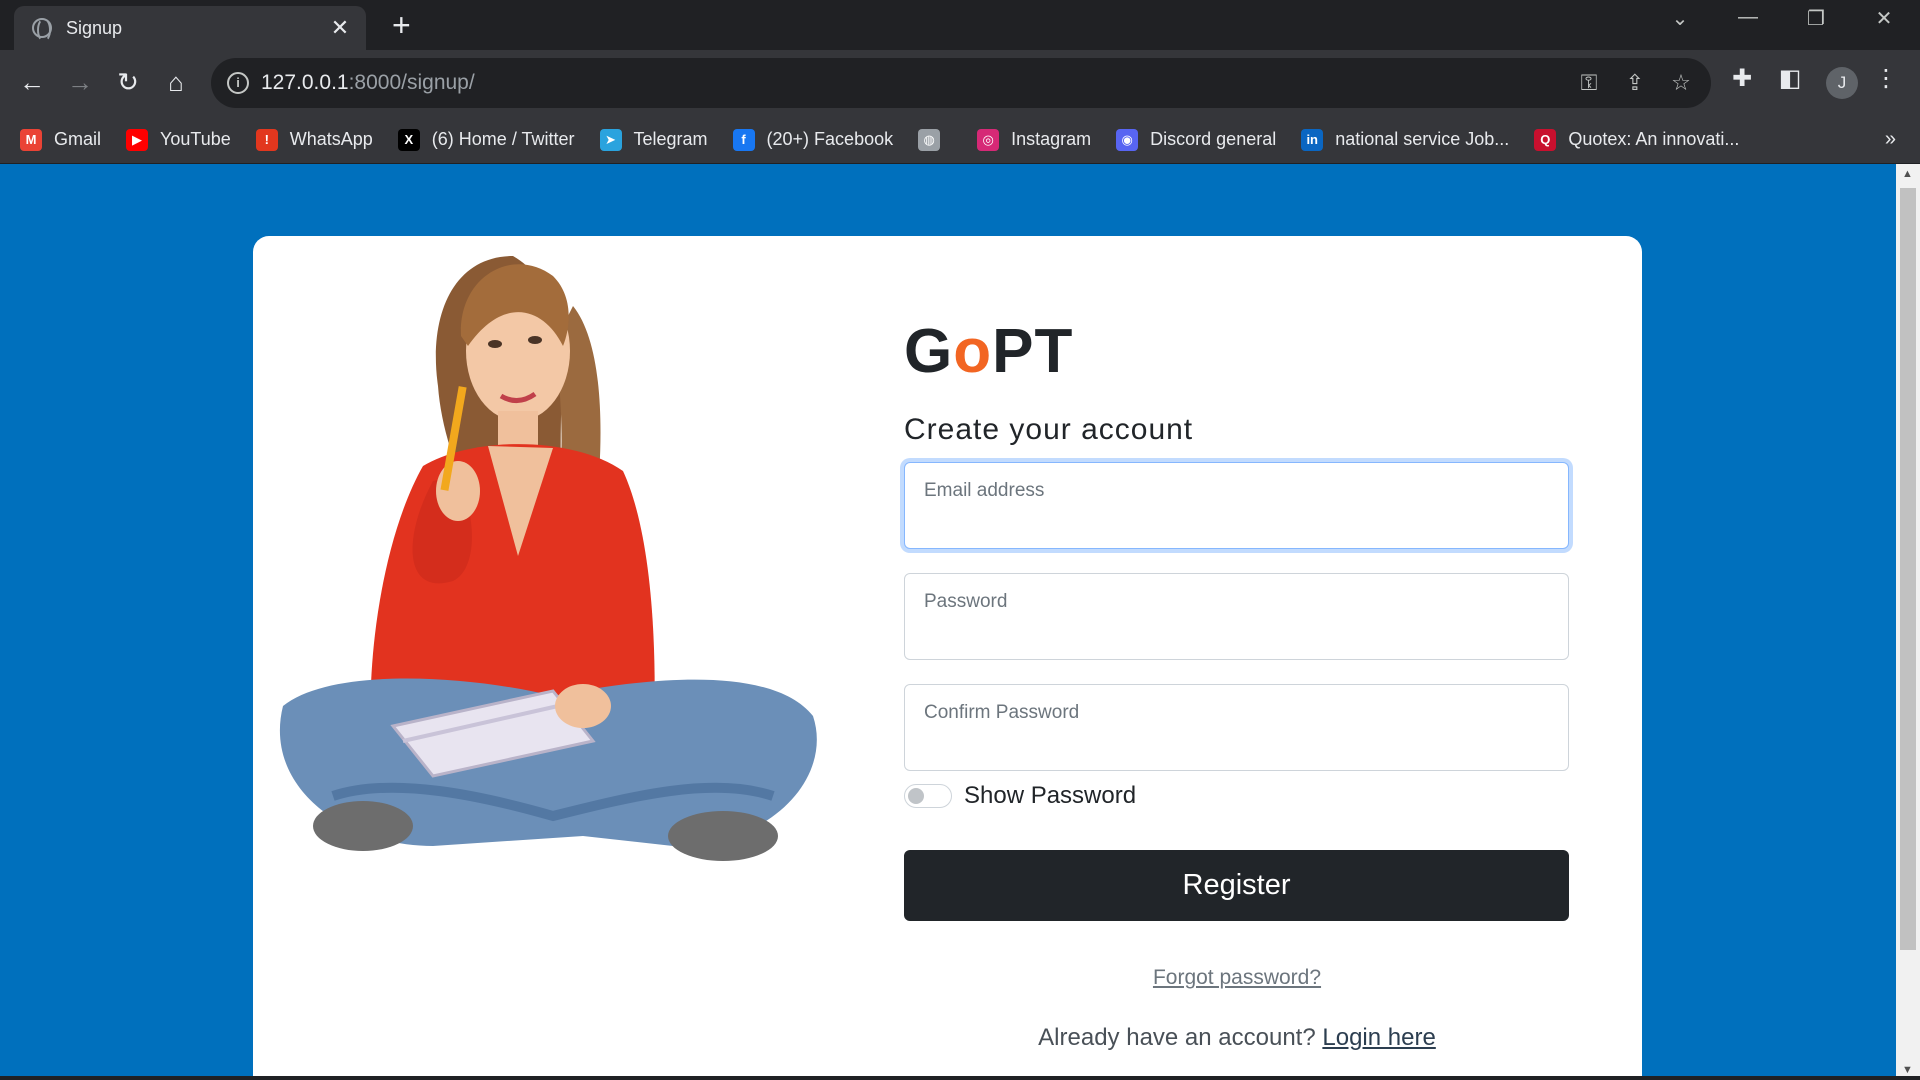 The width and height of the screenshot is (1920, 1080). I want to click on show-password-row: Show Password, so click(1237, 796).